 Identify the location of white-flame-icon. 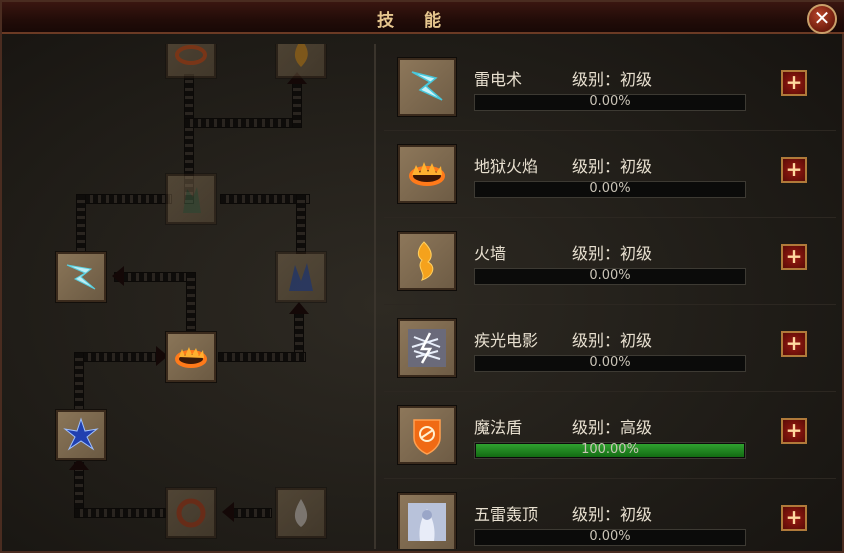
(301, 513).